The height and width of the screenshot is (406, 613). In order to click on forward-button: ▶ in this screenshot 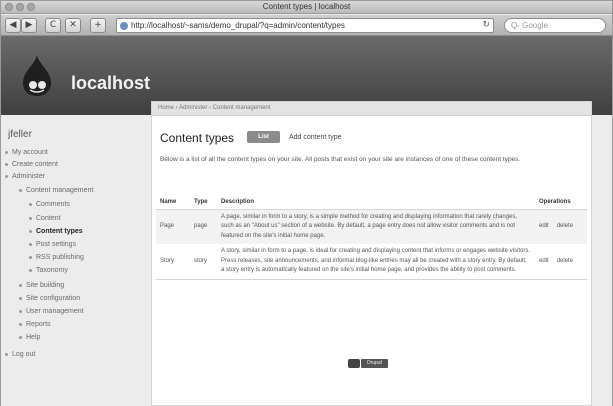, I will do `click(29, 25)`.